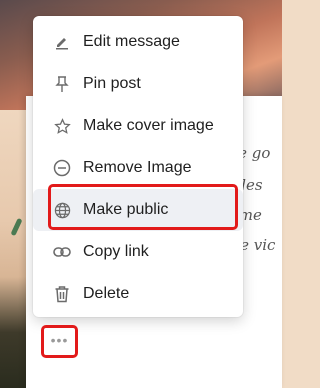 The image size is (320, 388). I want to click on menu-item-label: Make public, so click(126, 209).